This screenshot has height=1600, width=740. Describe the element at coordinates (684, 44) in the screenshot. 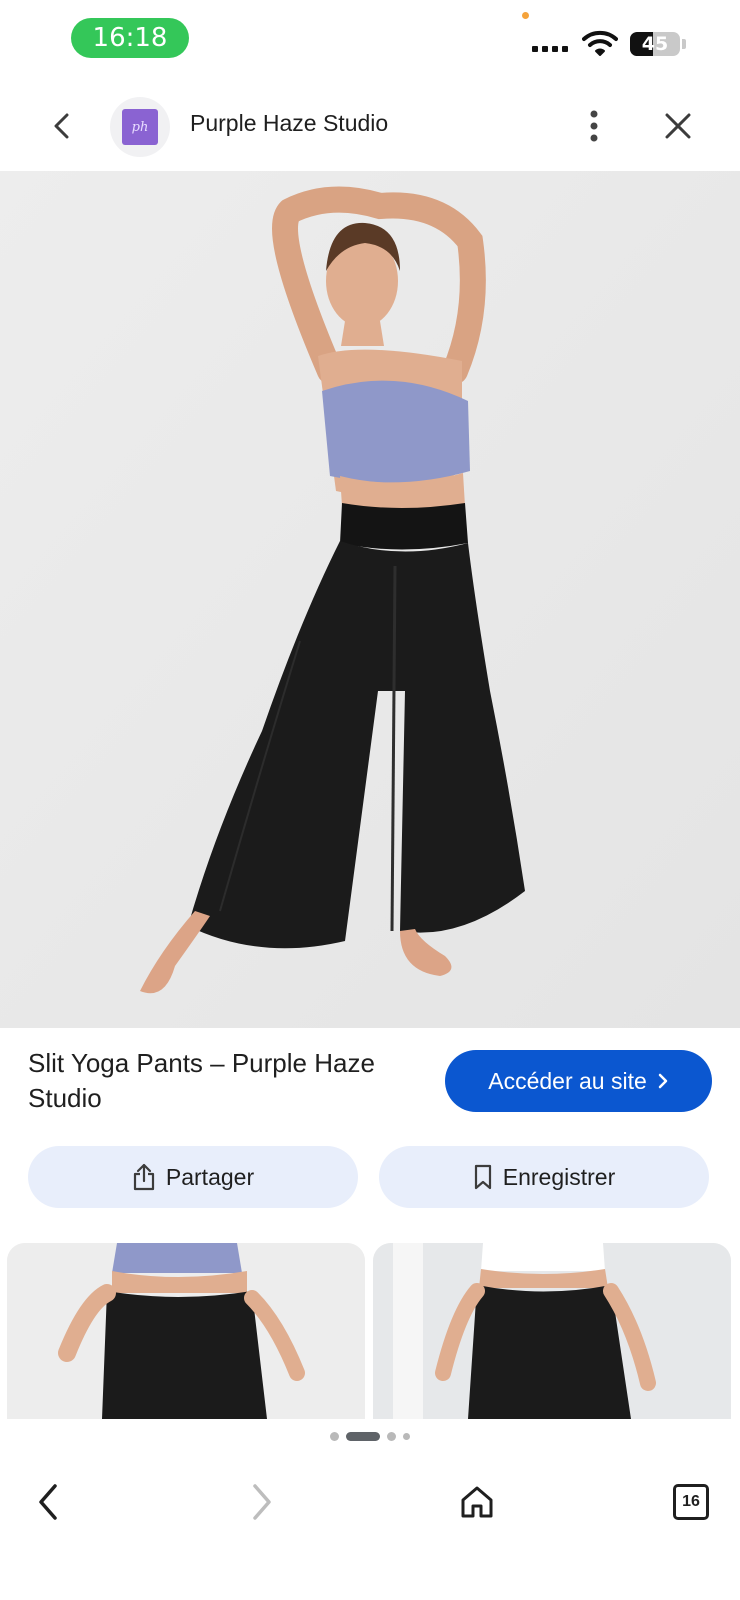

I see `battery-cap` at that location.